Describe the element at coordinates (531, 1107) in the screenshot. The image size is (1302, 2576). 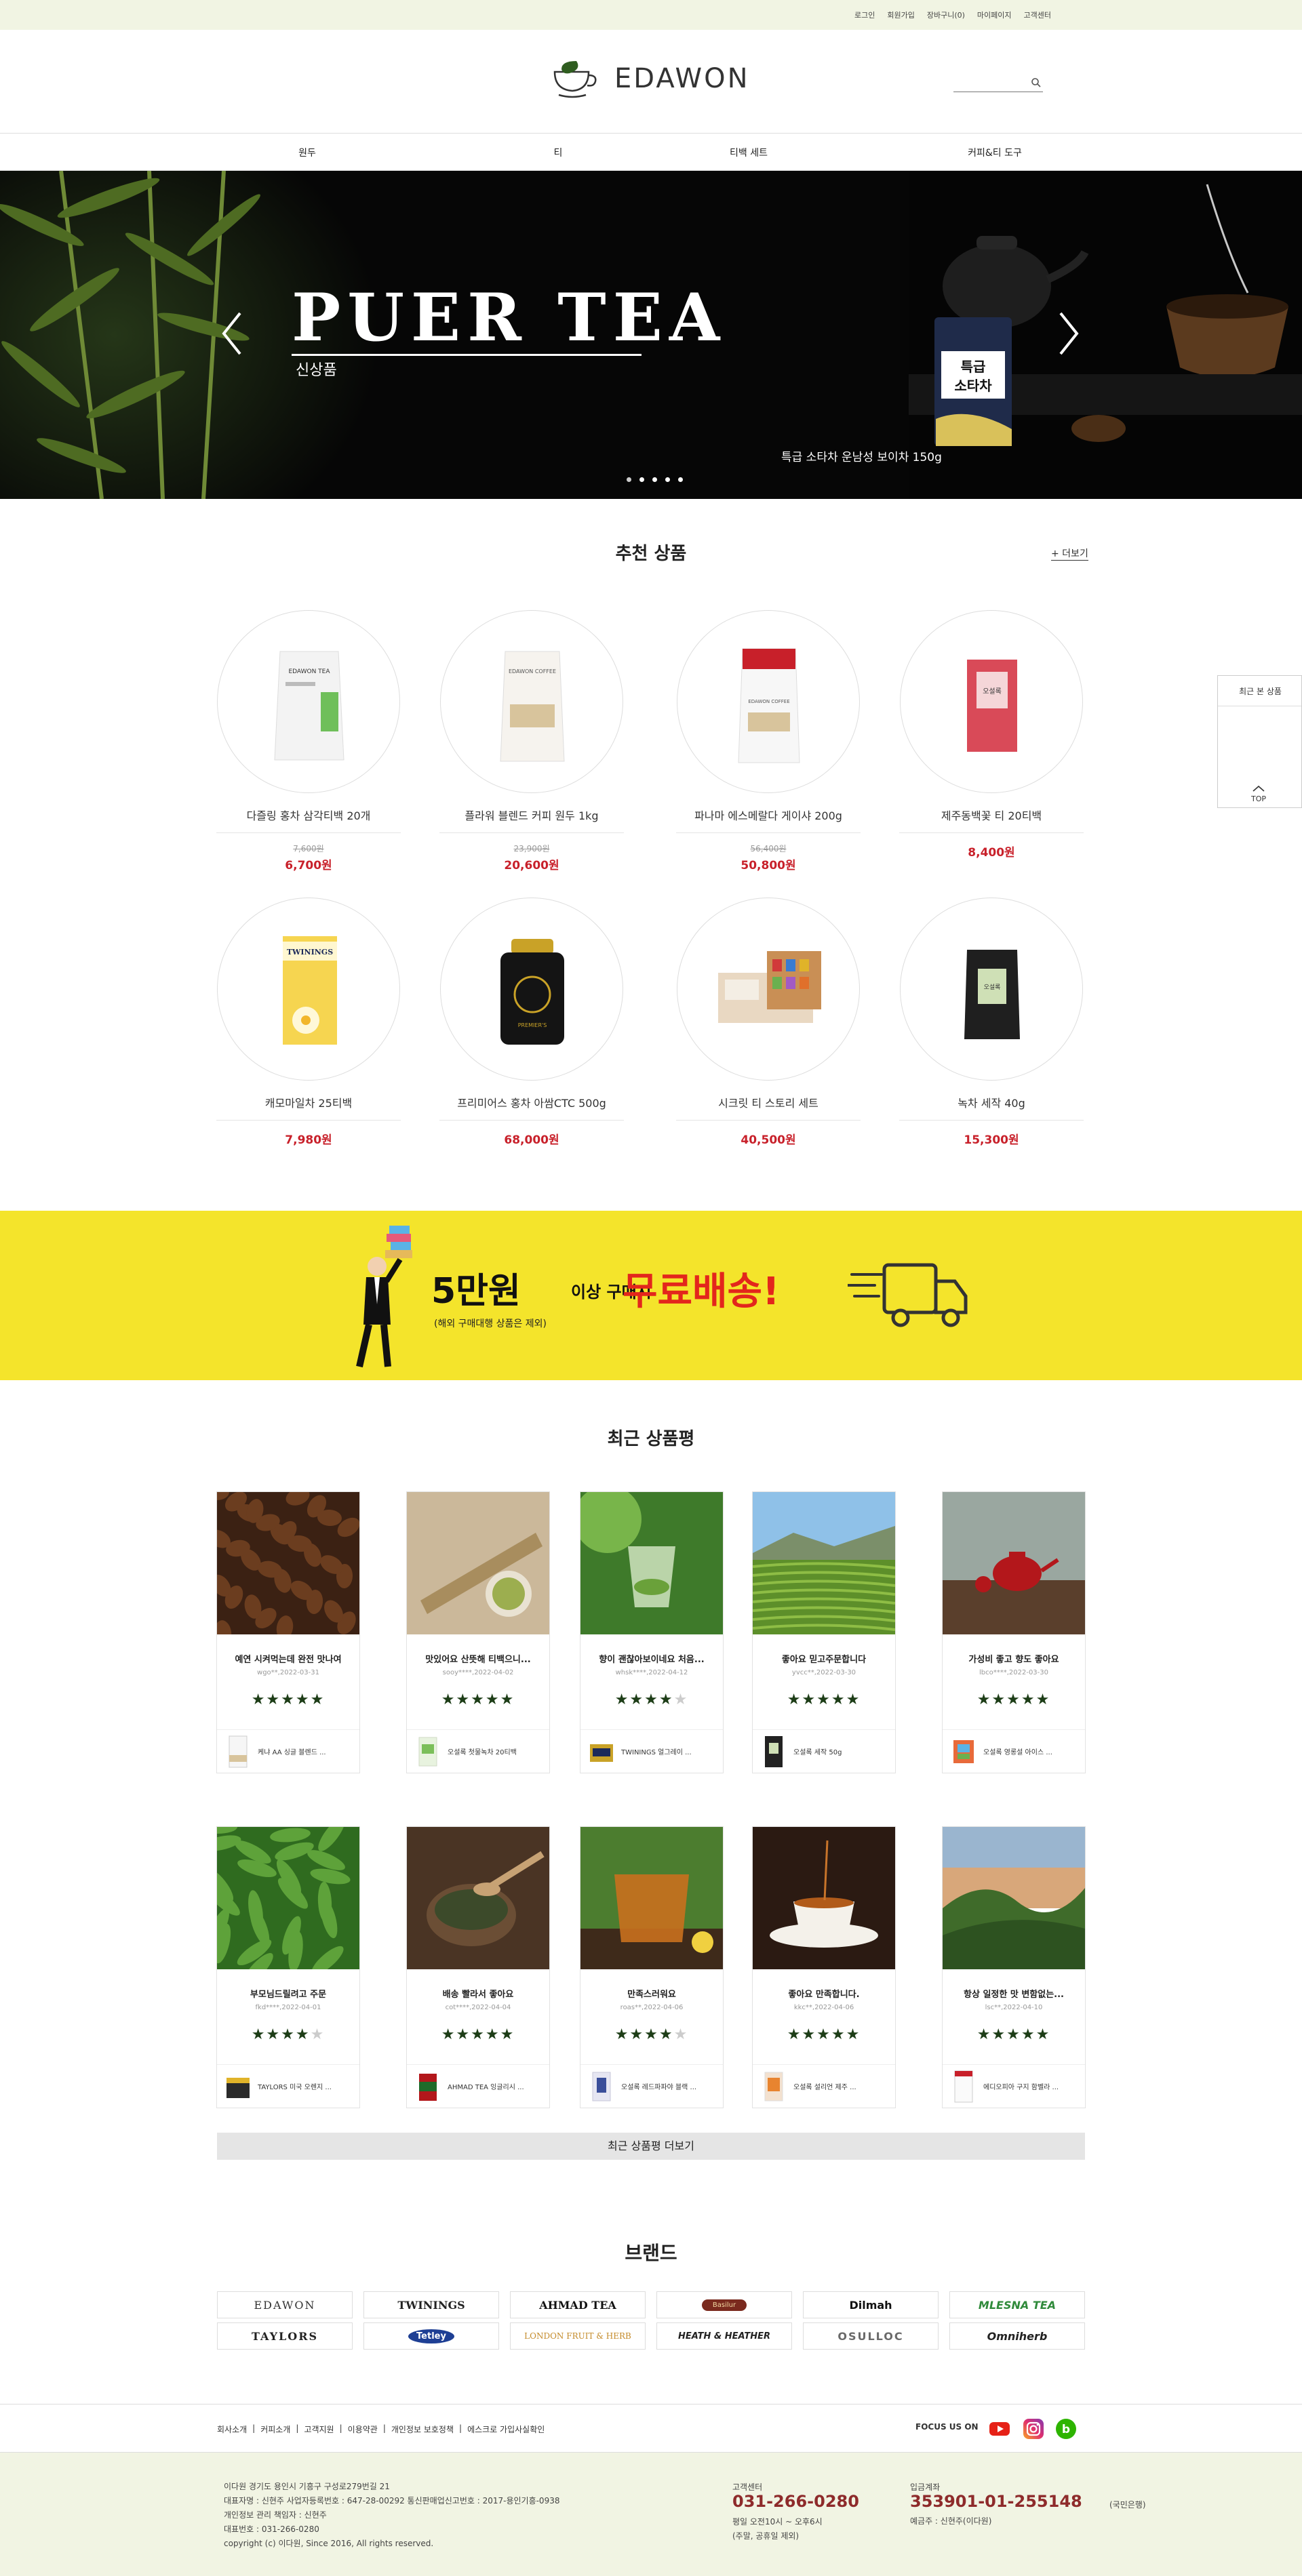
I see `product-name: 프리미어스 홍차 아쌈CTC 500g` at that location.